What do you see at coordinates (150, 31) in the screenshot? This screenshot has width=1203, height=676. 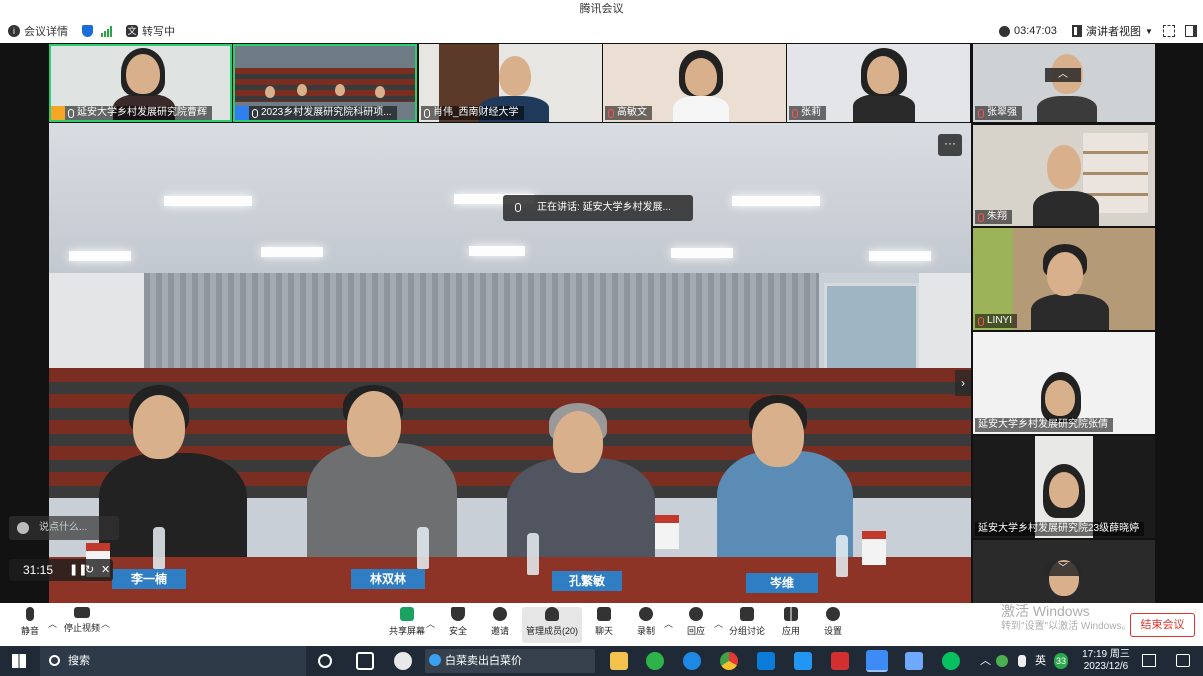 I see `transcribing-status: 文 转写中` at bounding box center [150, 31].